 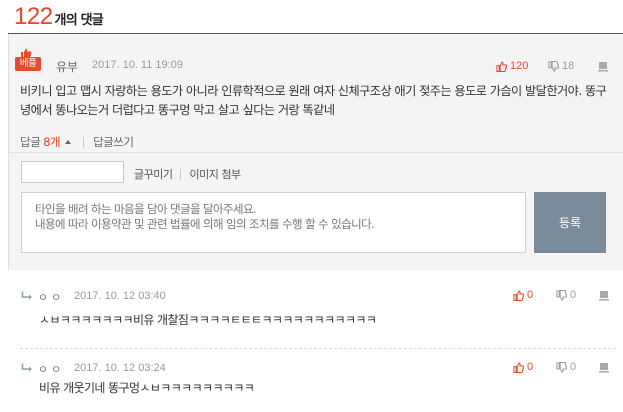 What do you see at coordinates (318, 348) in the screenshot?
I see `reply-divider` at bounding box center [318, 348].